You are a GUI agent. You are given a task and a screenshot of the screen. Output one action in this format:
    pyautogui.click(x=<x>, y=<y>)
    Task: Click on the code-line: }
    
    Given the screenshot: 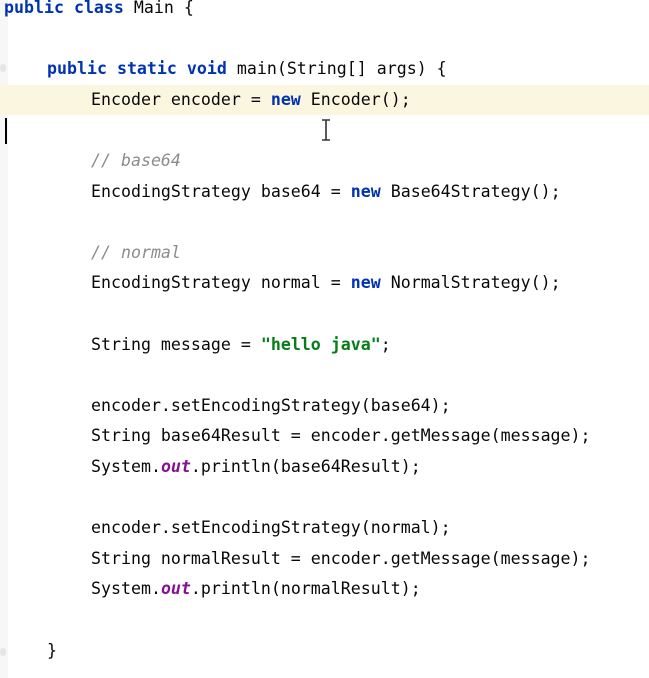 What is the action you would take?
    pyautogui.click(x=324, y=651)
    